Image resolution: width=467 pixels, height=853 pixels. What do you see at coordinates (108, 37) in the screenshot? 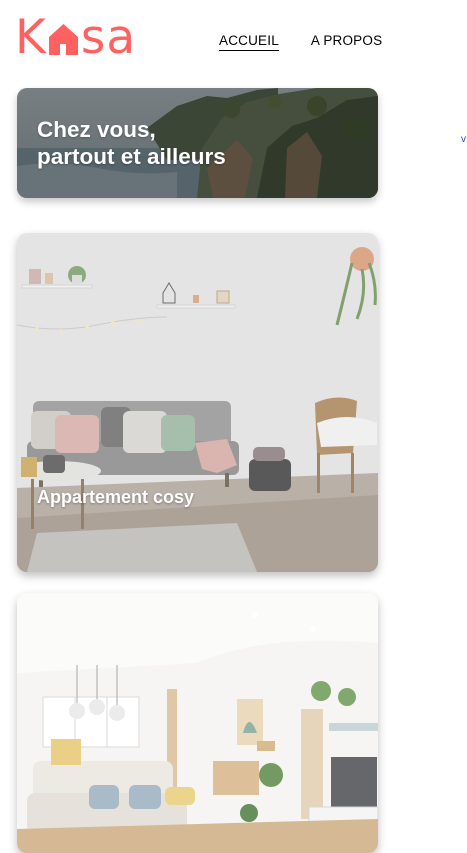
I see `logo-letters-sa: sa` at bounding box center [108, 37].